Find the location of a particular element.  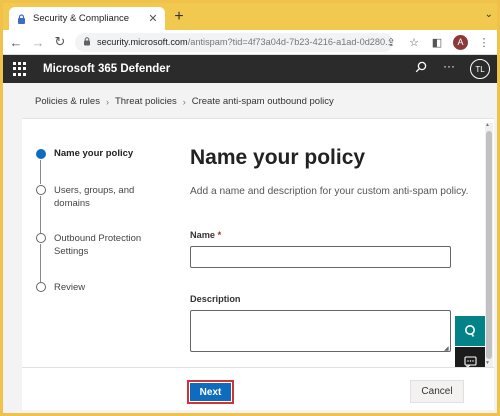

toolbar-actions: ⇪ ☆ ◧ A ⋮ is located at coordinates (437, 42).